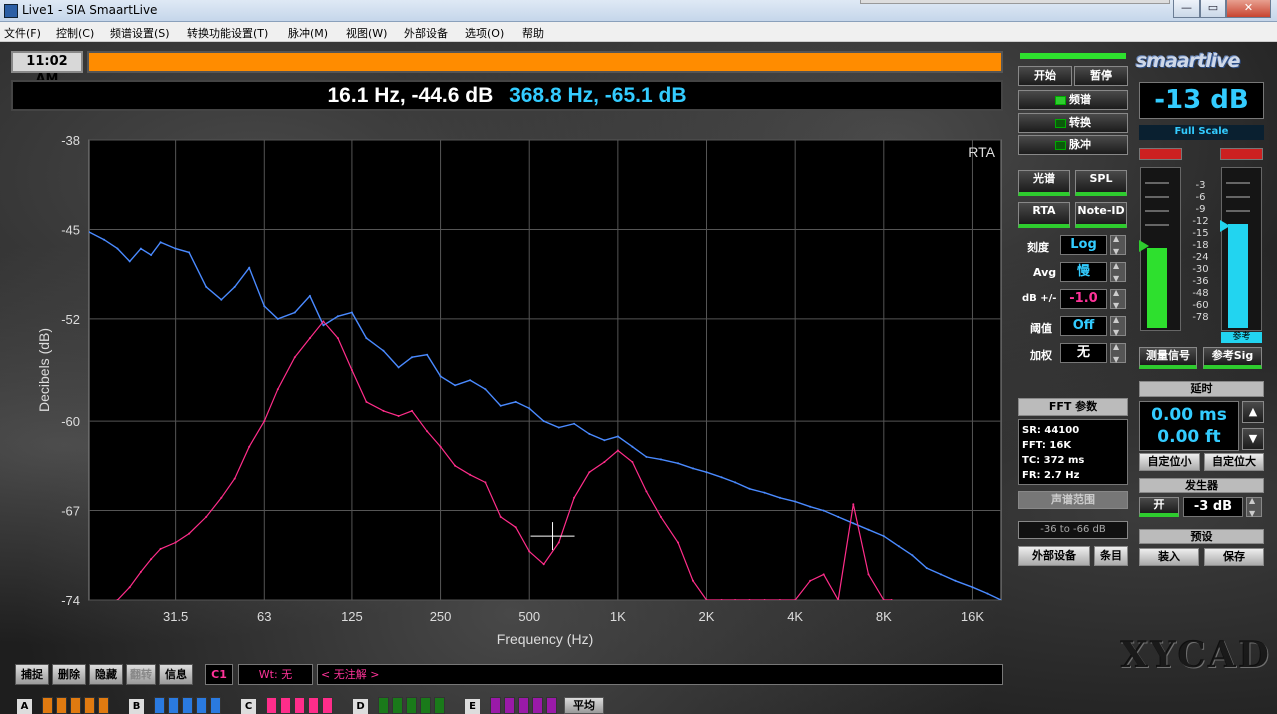  What do you see at coordinates (1169, 462) in the screenshot?
I see `custom-small-button: 自定位小` at bounding box center [1169, 462].